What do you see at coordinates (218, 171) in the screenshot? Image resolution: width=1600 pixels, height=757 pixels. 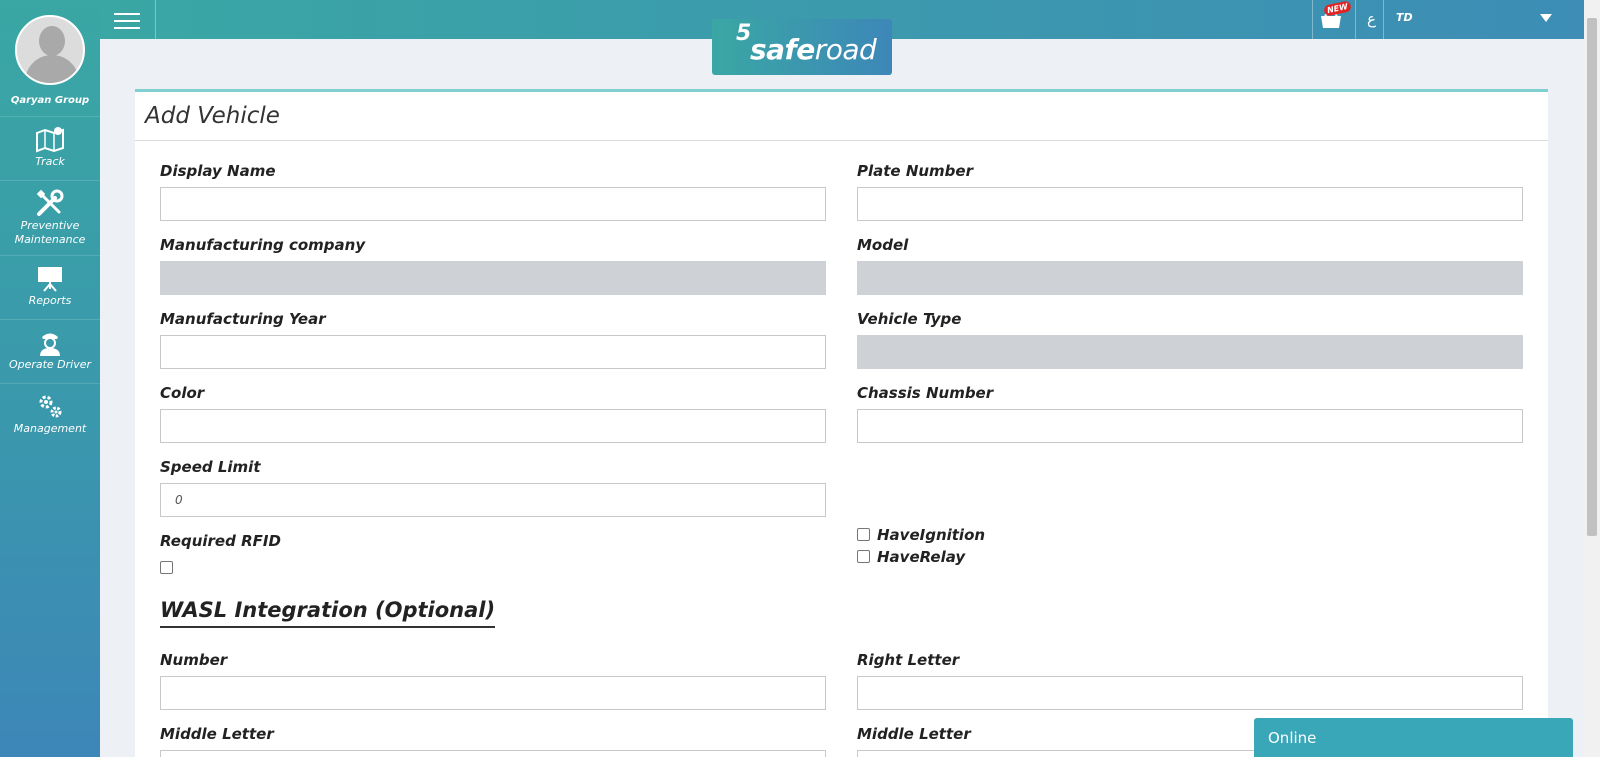 I see `display-name-label: Display Name` at bounding box center [218, 171].